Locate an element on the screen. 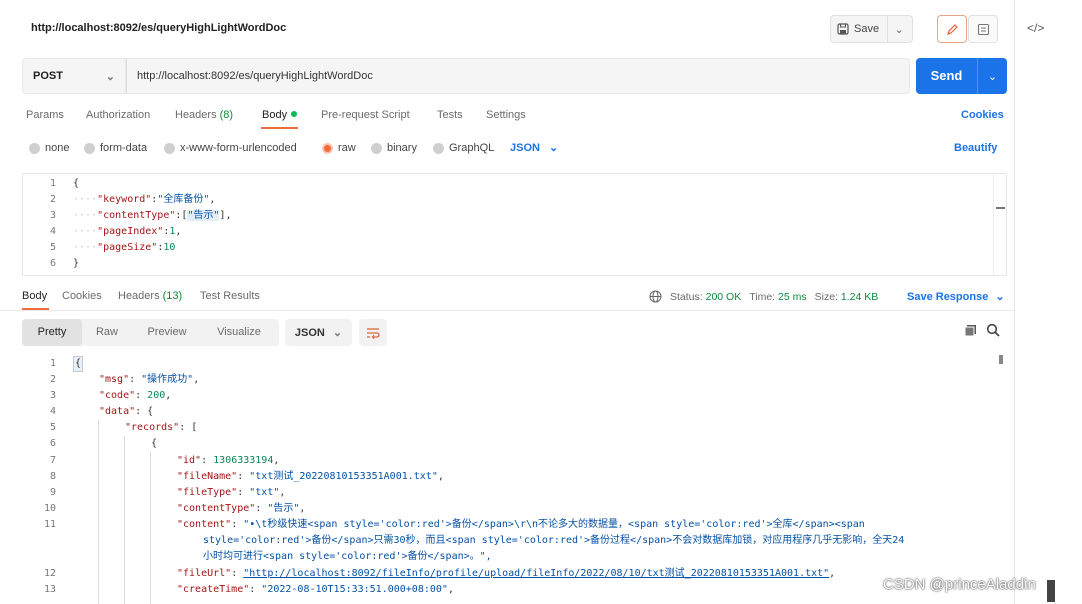 This screenshot has height=604, width=1082. save-icon is located at coordinates (843, 29).